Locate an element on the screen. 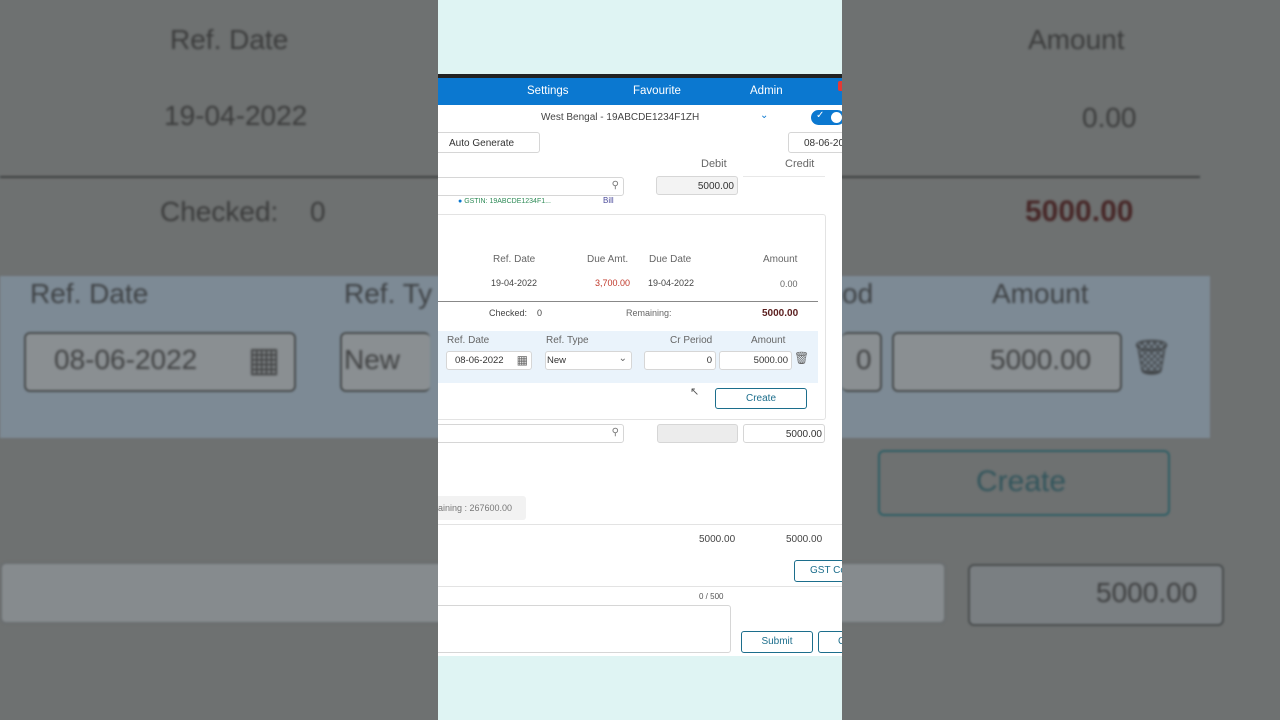 This screenshot has width=1280, height=720. submit-button: Submit is located at coordinates (777, 642).